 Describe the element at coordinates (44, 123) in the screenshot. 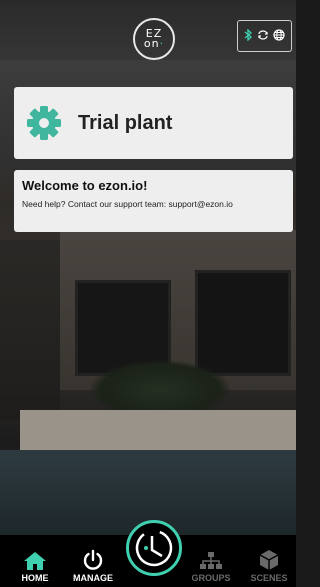

I see `gear-icon` at that location.